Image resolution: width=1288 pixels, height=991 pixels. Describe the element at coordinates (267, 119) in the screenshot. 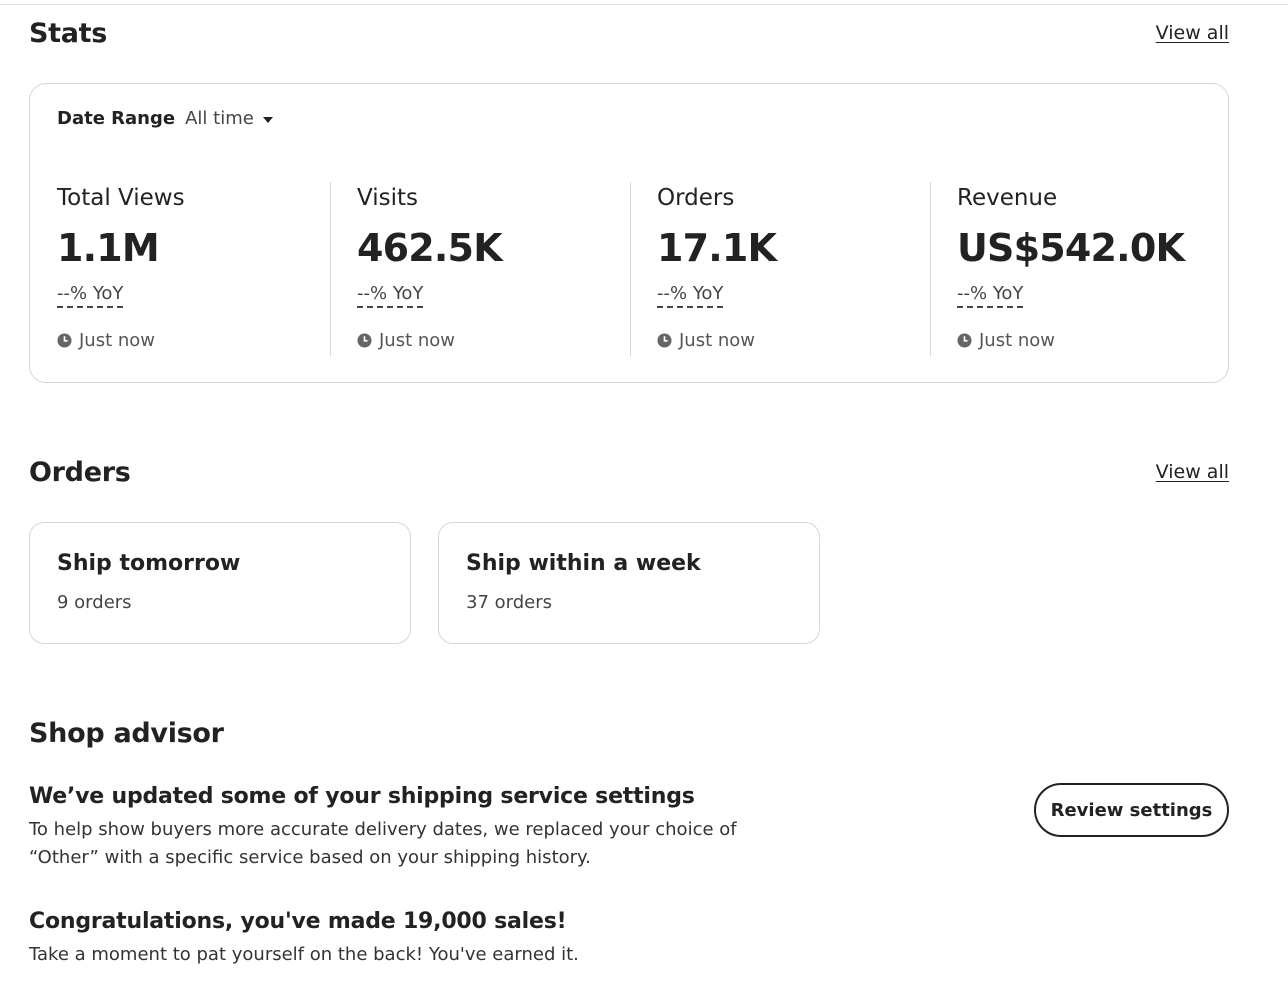

I see `caret-down-icon` at that location.